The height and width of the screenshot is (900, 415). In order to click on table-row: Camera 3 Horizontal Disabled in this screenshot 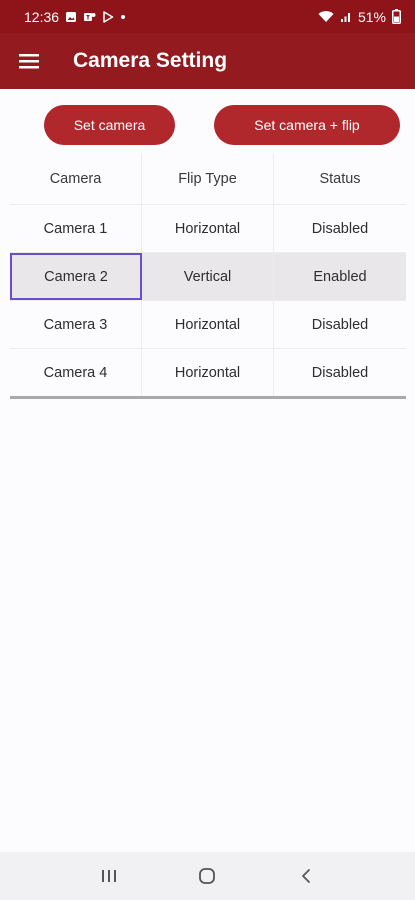, I will do `click(208, 324)`.